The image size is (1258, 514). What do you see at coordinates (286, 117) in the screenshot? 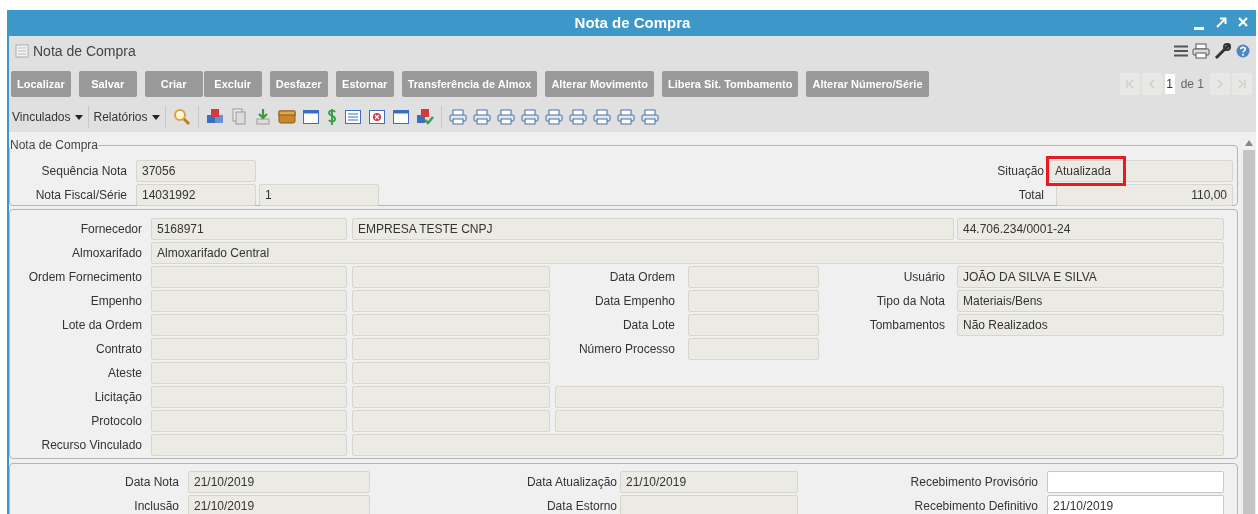
I see `box-icon` at bounding box center [286, 117].